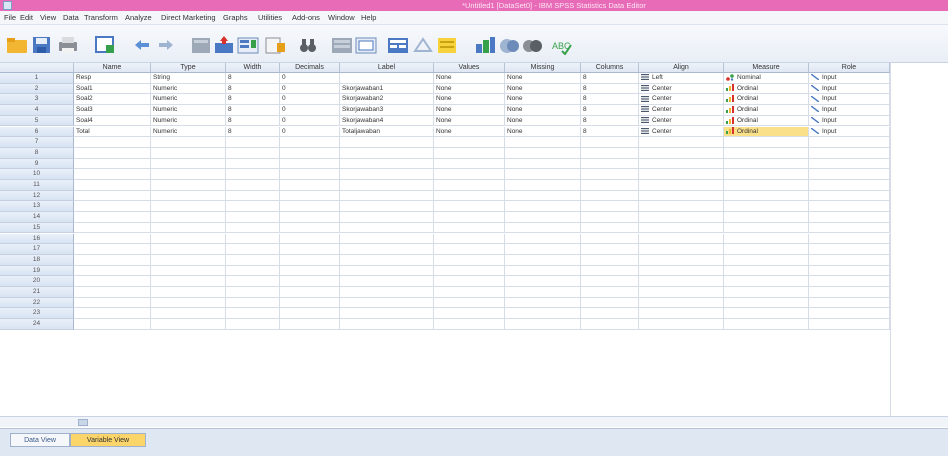 This screenshot has width=948, height=456. What do you see at coordinates (37, 121) in the screenshot?
I see `row-number: 5` at bounding box center [37, 121].